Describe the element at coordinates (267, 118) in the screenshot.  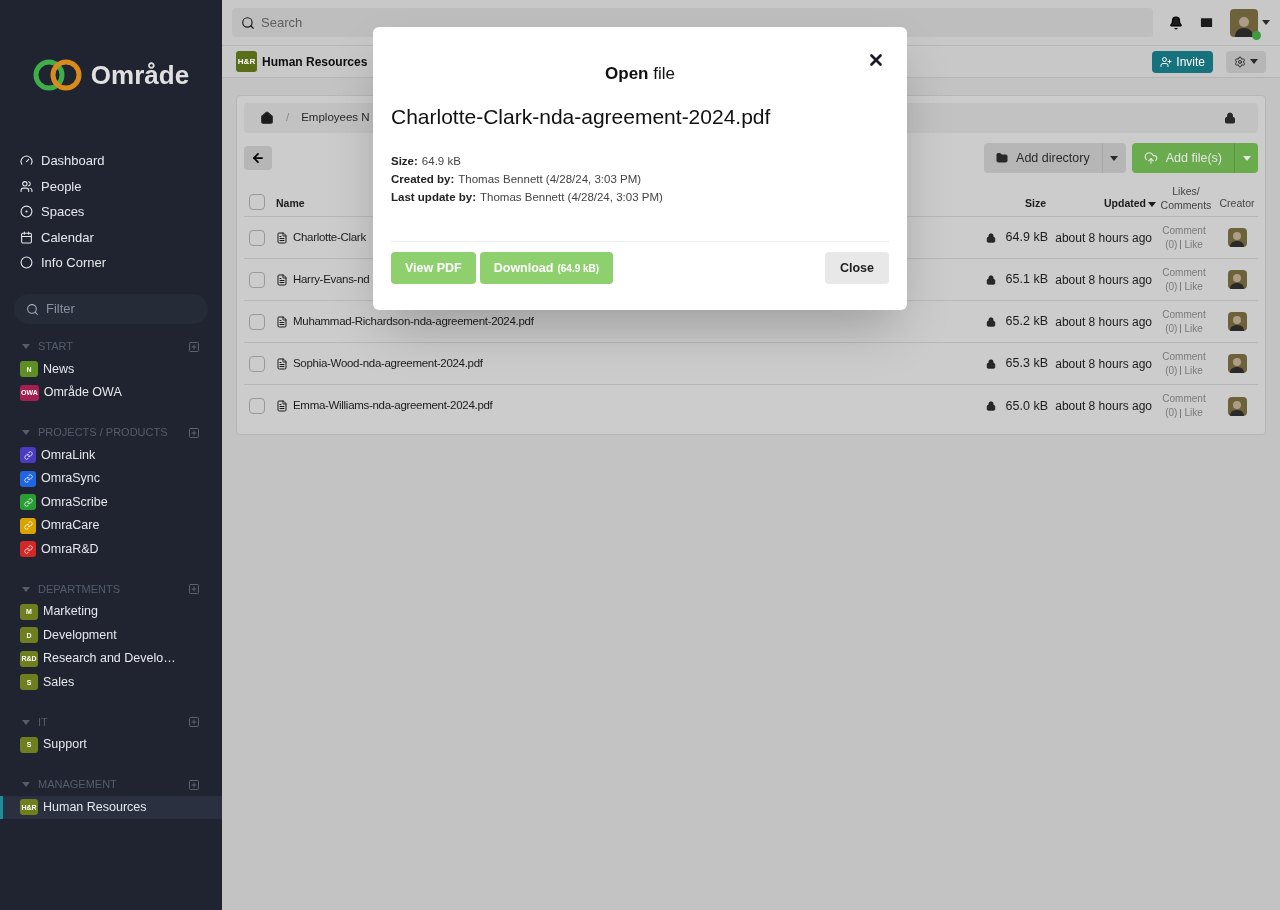
I see `home-icon` at that location.